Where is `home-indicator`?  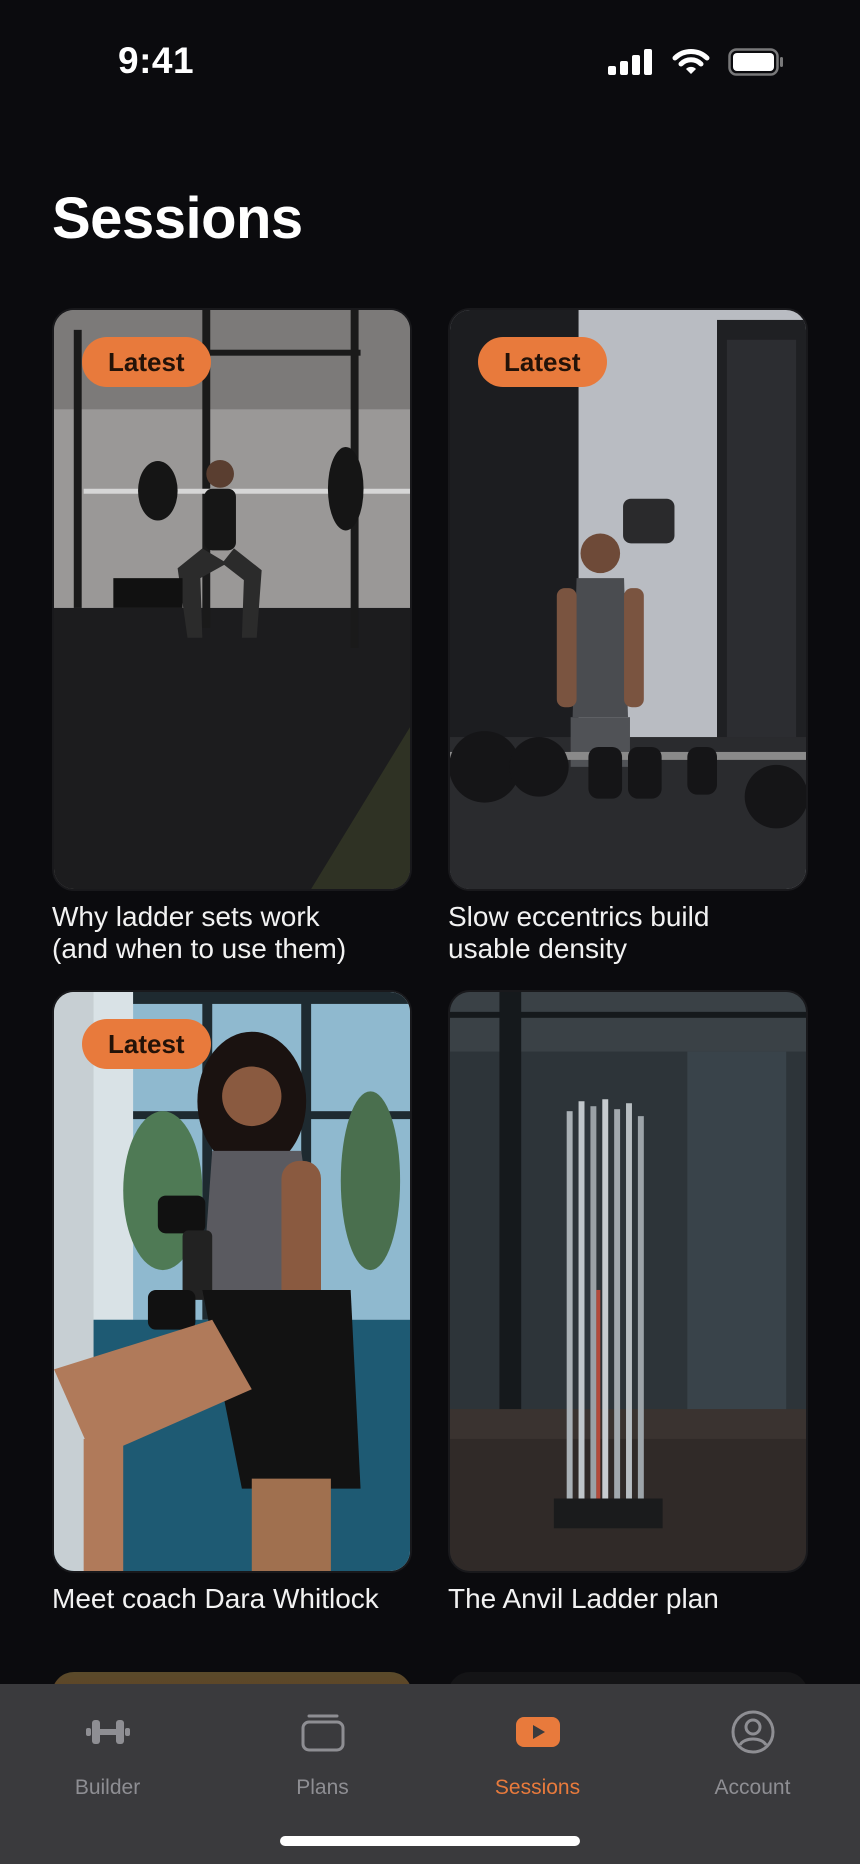 home-indicator is located at coordinates (430, 1841).